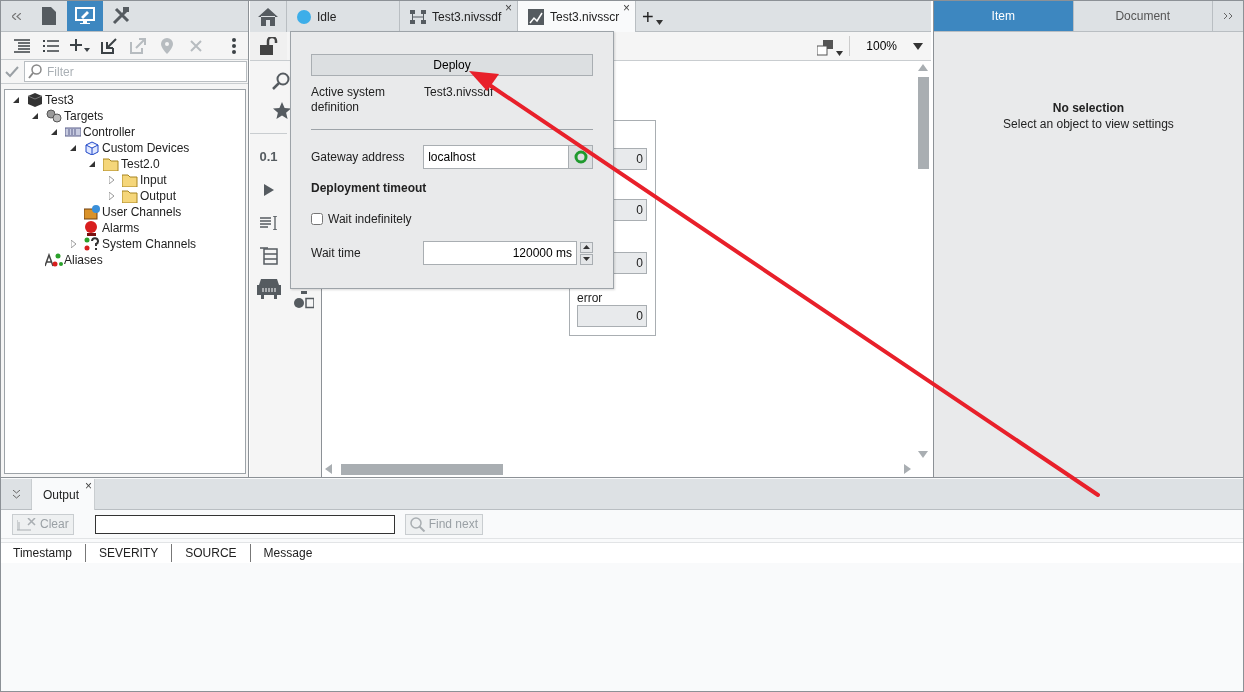  Describe the element at coordinates (651, 16) in the screenshot. I see `new-tab-button: +` at that location.